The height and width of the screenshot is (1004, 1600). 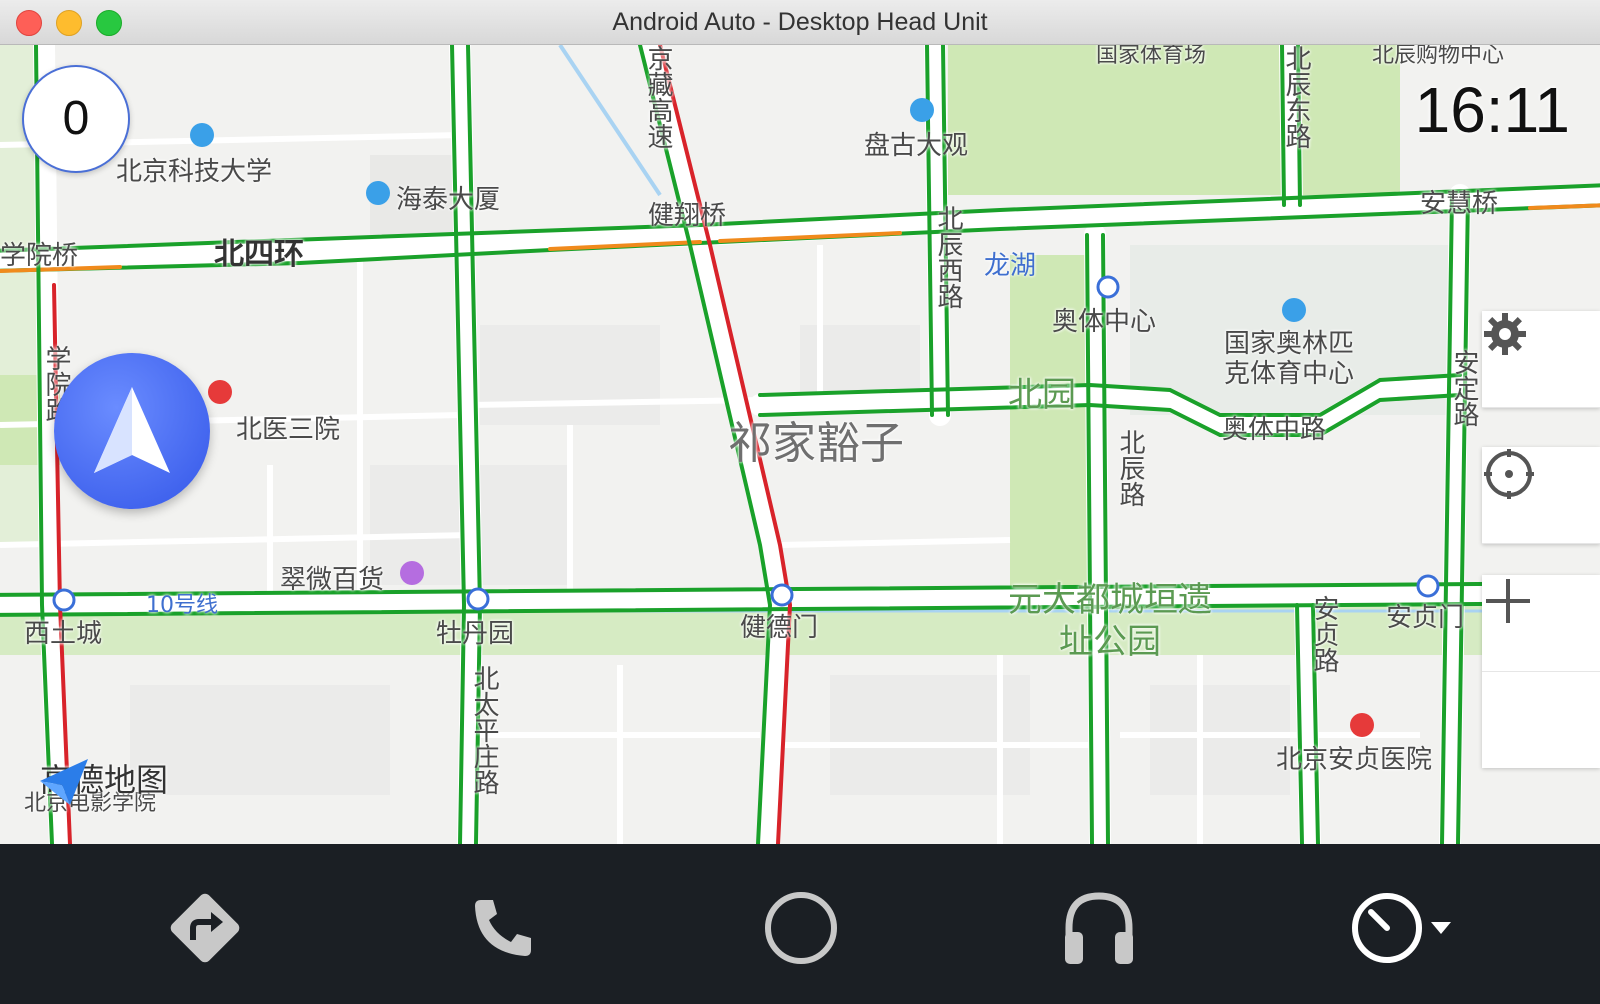 What do you see at coordinates (1492, 110) in the screenshot?
I see `clock: 16:11` at bounding box center [1492, 110].